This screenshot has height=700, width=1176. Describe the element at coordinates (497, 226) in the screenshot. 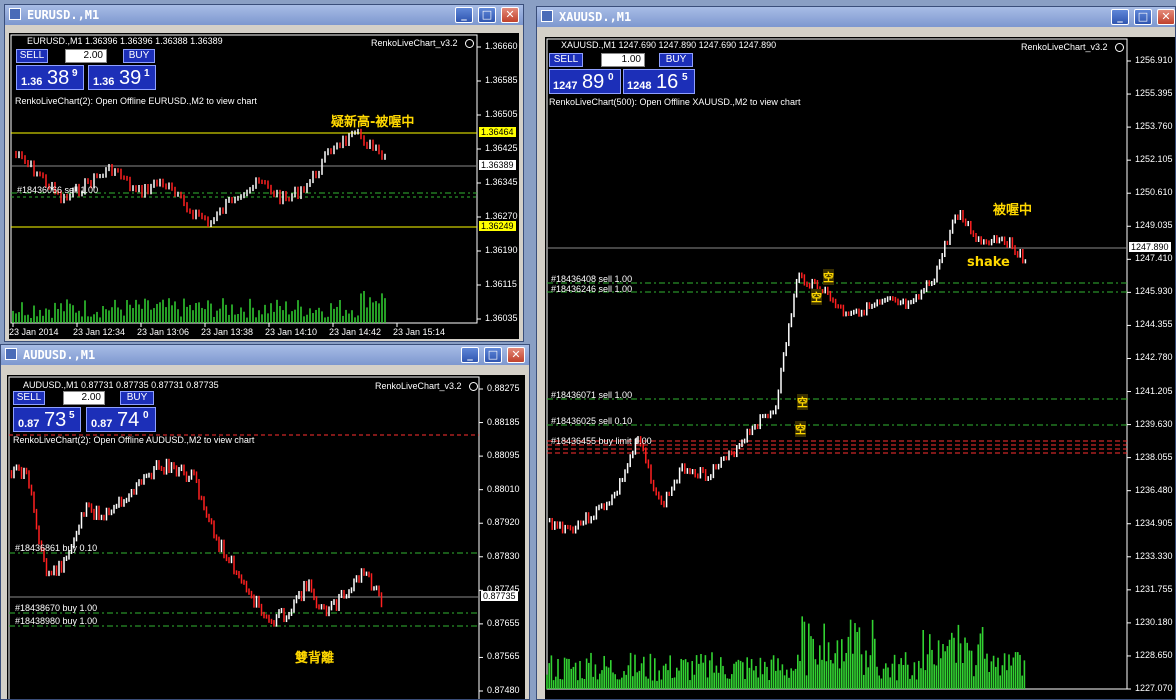

I see `price-tag: 1.36249` at that location.